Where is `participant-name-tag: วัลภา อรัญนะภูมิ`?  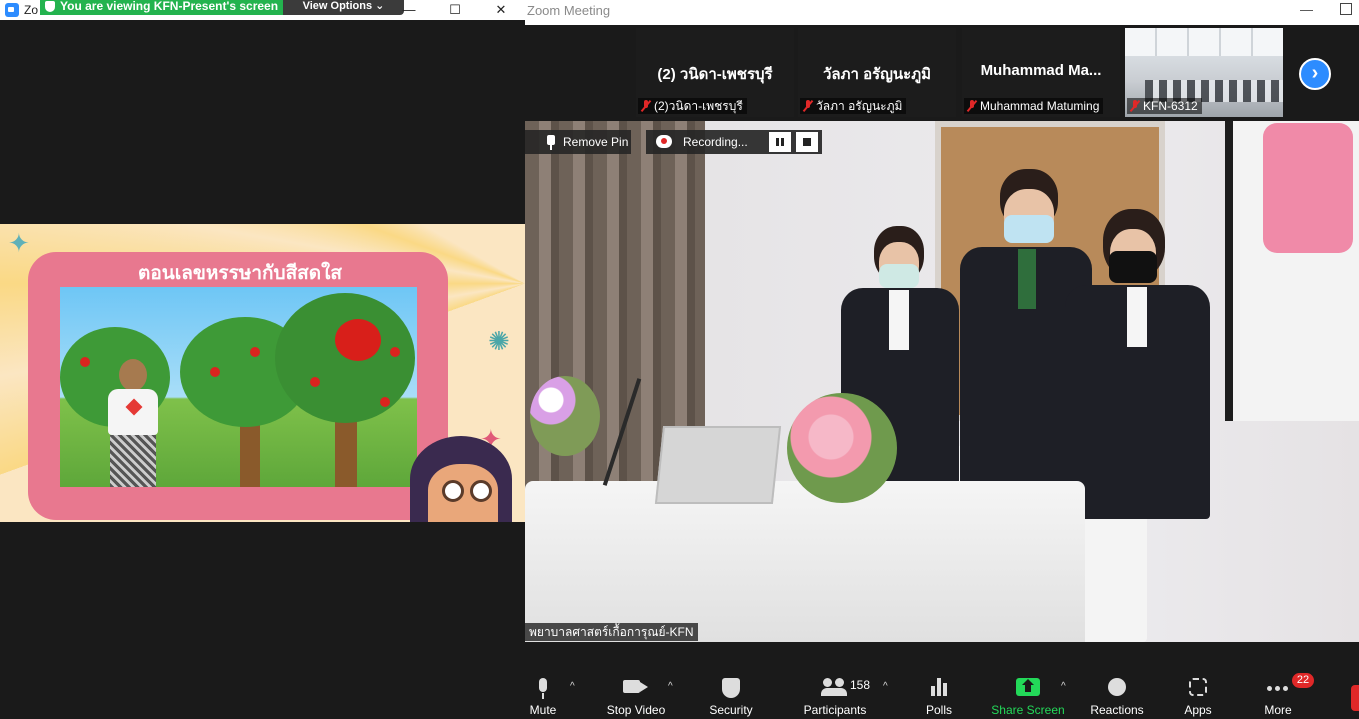
participant-name-tag: วัลภา อรัญนะภูมิ is located at coordinates (853, 106).